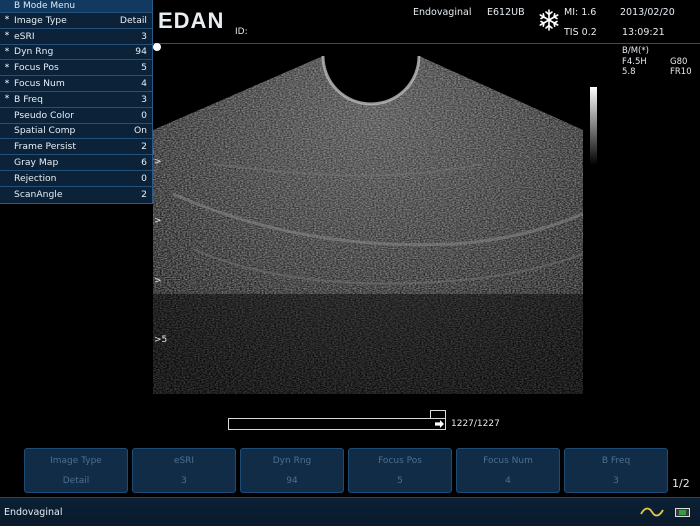 The height and width of the screenshot is (526, 700). What do you see at coordinates (76, 461) in the screenshot?
I see `softkey-title: Image Type` at bounding box center [76, 461].